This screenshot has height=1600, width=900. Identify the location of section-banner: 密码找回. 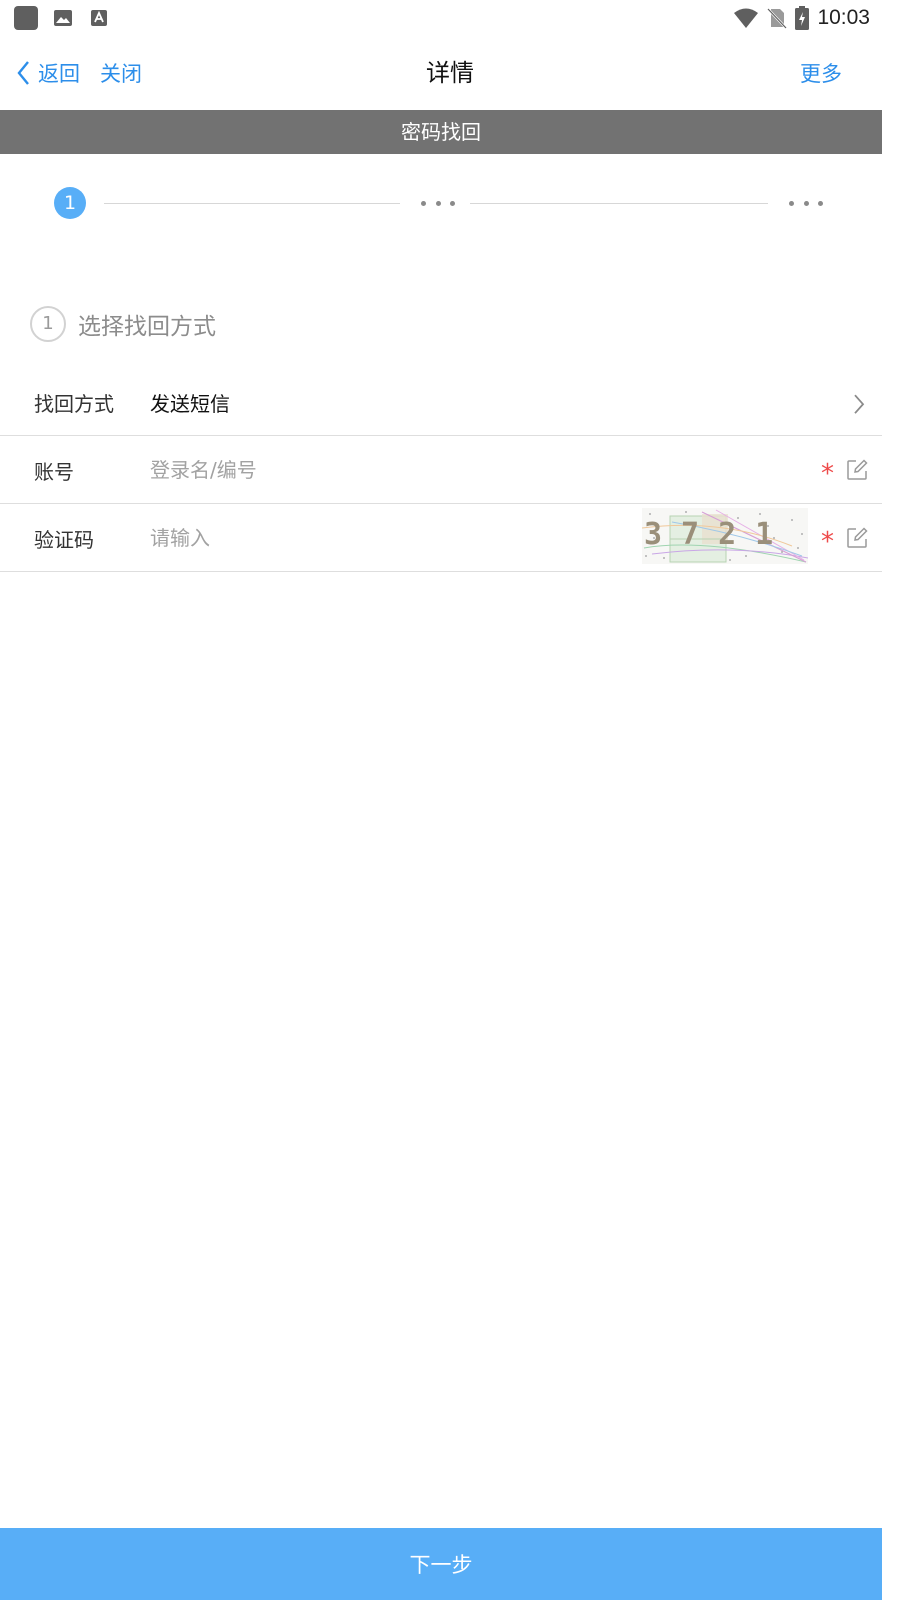
(441, 132).